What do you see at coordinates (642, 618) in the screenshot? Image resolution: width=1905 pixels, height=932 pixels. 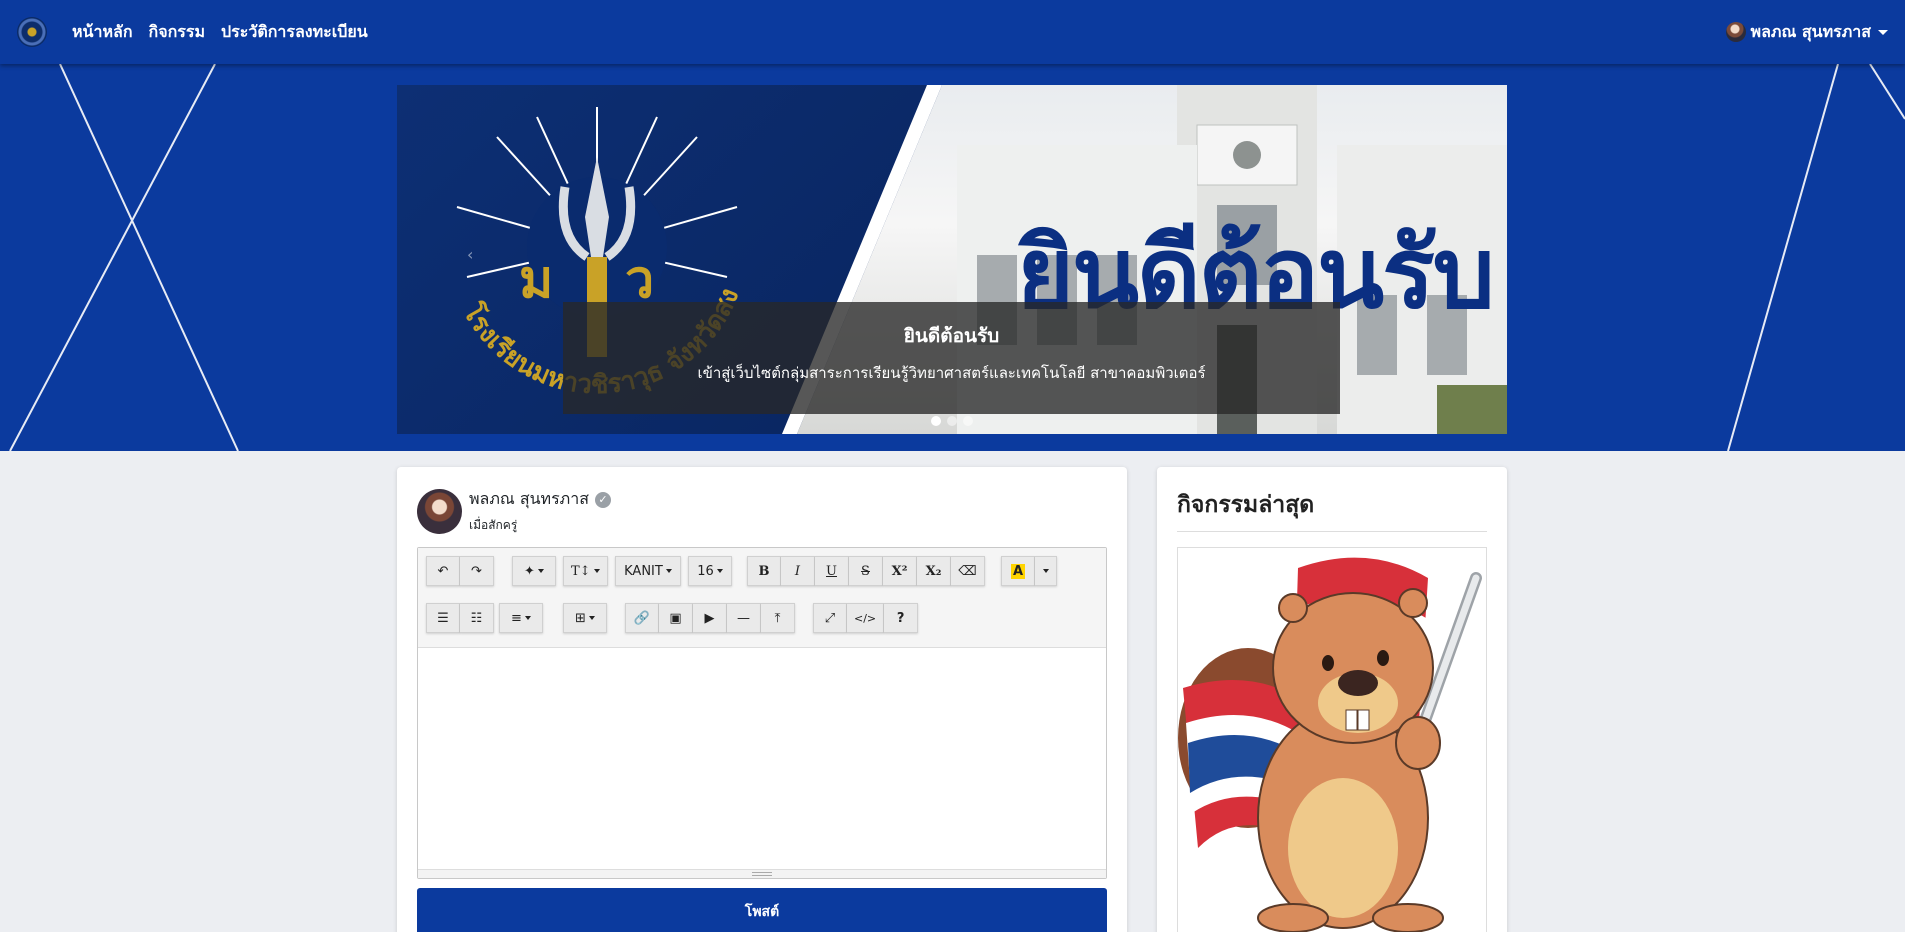 I see `link-icon: 🔗` at bounding box center [642, 618].